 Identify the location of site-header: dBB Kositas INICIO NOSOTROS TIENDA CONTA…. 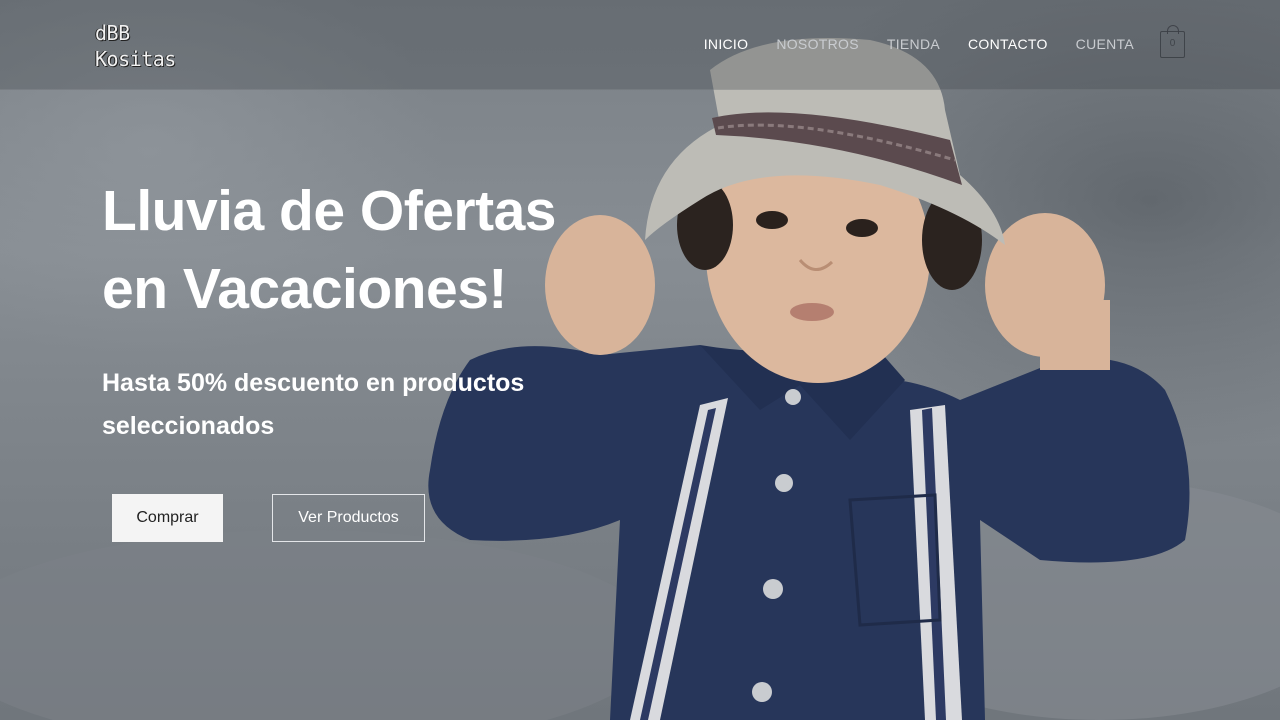
(640, 45).